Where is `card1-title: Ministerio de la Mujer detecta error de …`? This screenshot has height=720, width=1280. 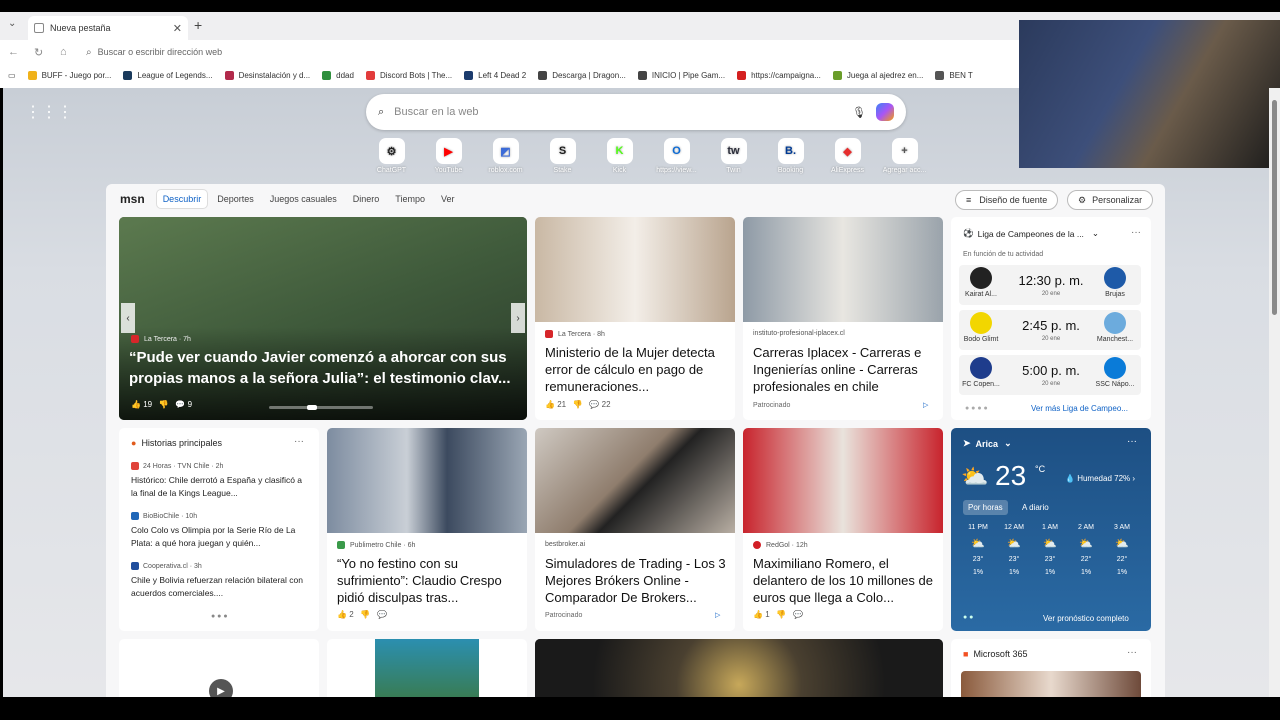 card1-title: Ministerio de la Mujer detecta error de … is located at coordinates (635, 369).